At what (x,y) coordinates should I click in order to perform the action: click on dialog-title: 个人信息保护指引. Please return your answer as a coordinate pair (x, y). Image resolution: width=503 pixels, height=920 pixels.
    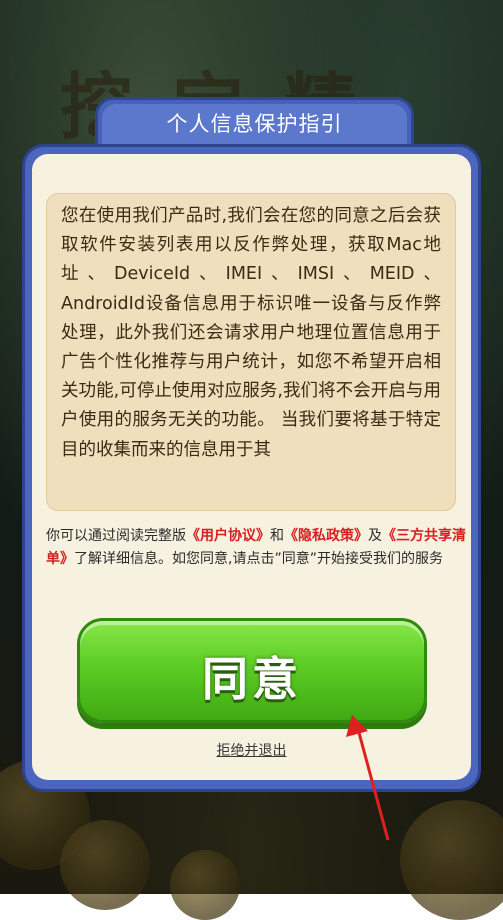
    Looking at the image, I should click on (254, 123).